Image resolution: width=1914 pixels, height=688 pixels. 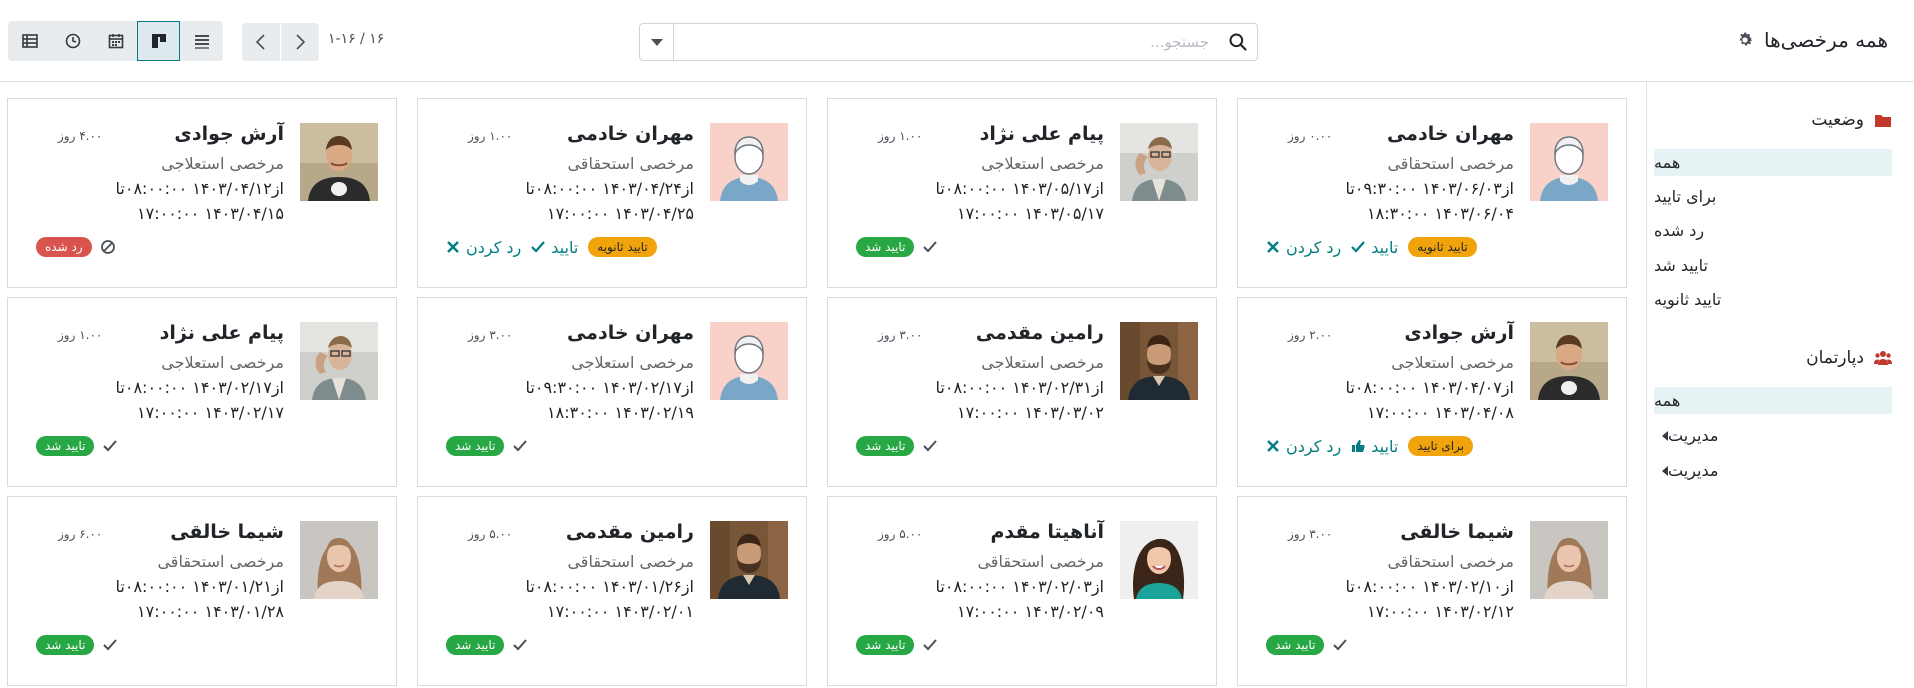 What do you see at coordinates (158, 41) in the screenshot?
I see `view-kanban-button` at bounding box center [158, 41].